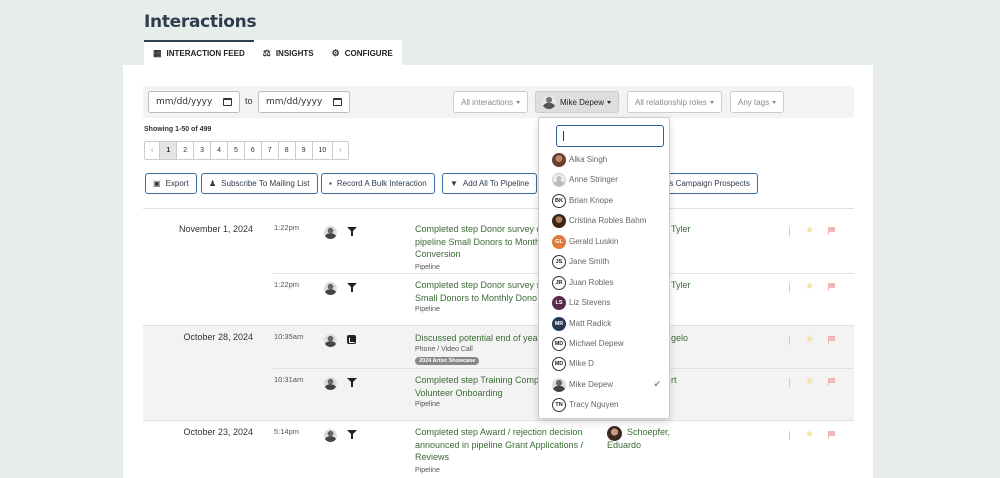  I want to click on user-option-juan-robles: JR Juan Robles, so click(609, 282).